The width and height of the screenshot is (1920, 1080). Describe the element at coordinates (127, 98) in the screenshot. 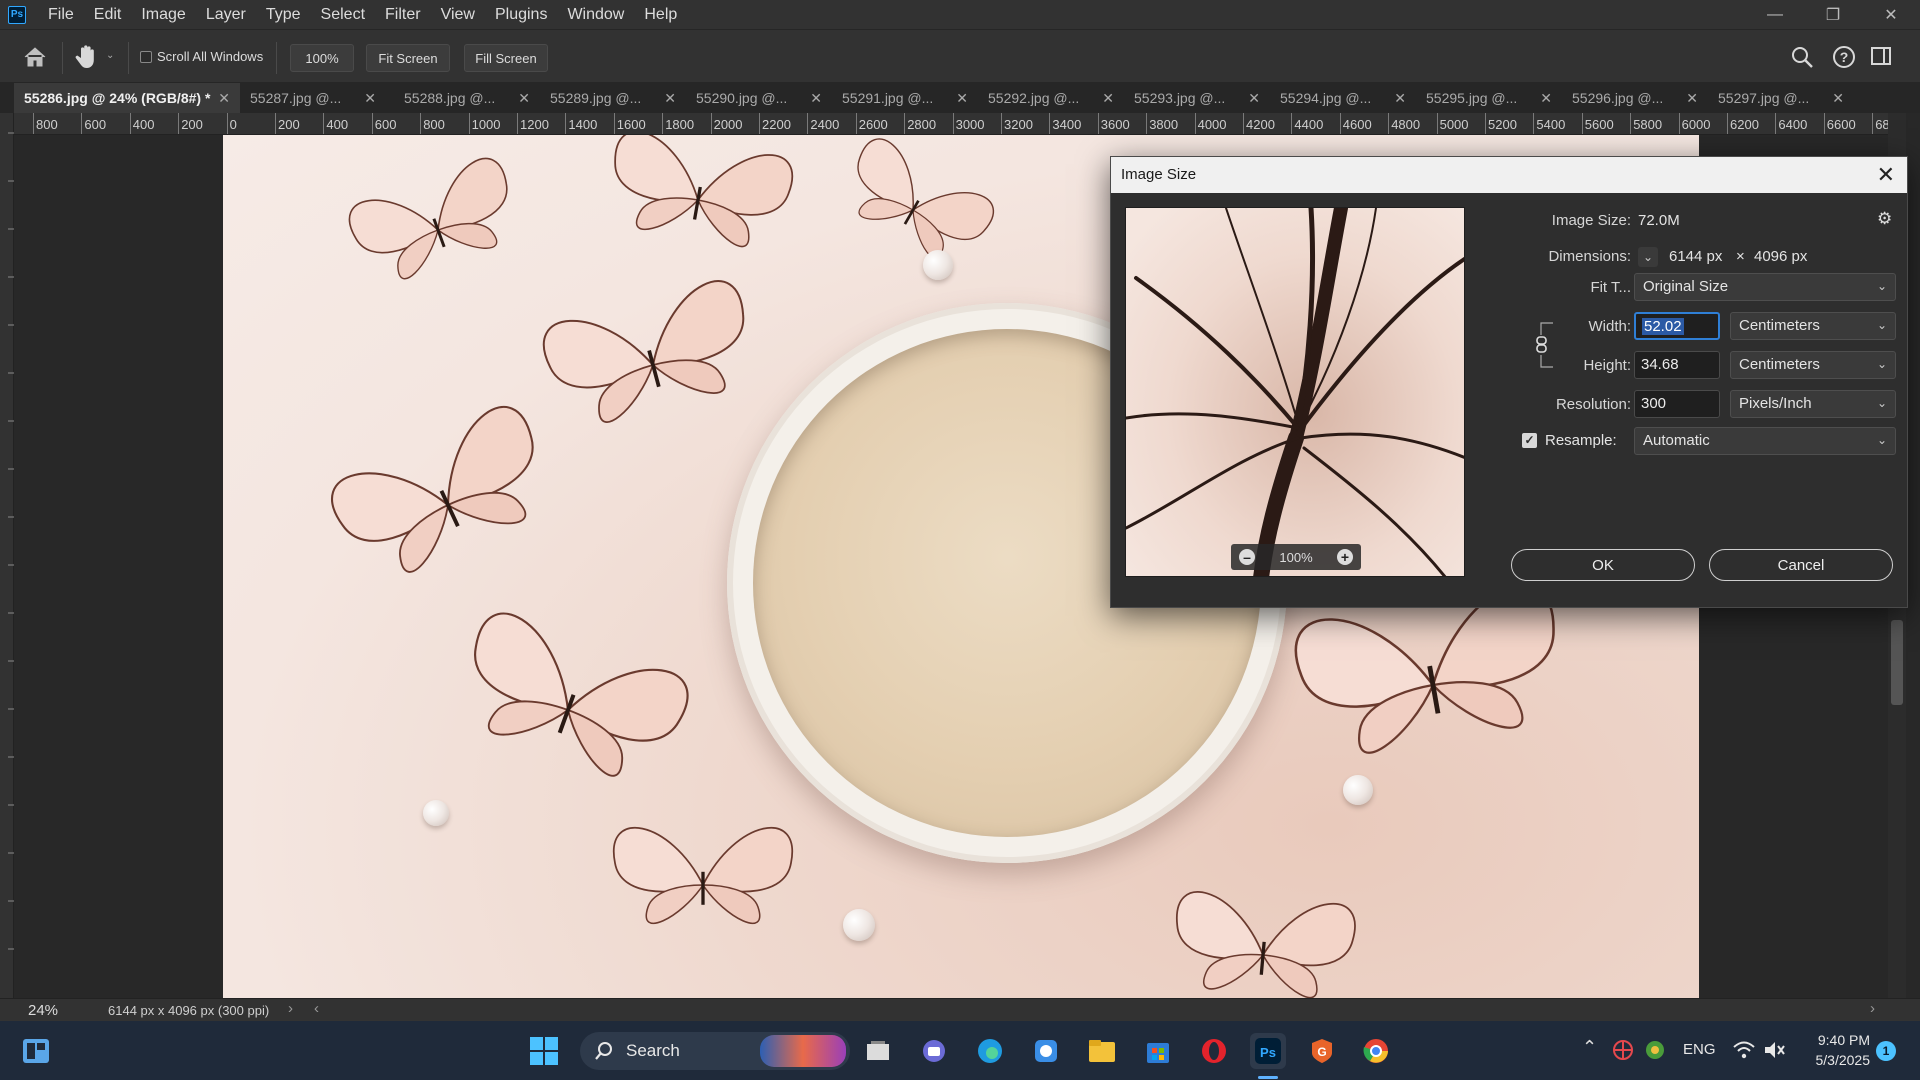

I see `tab-55286: 55286.jpg @ 24% (RGB/8#) * ✕` at that location.